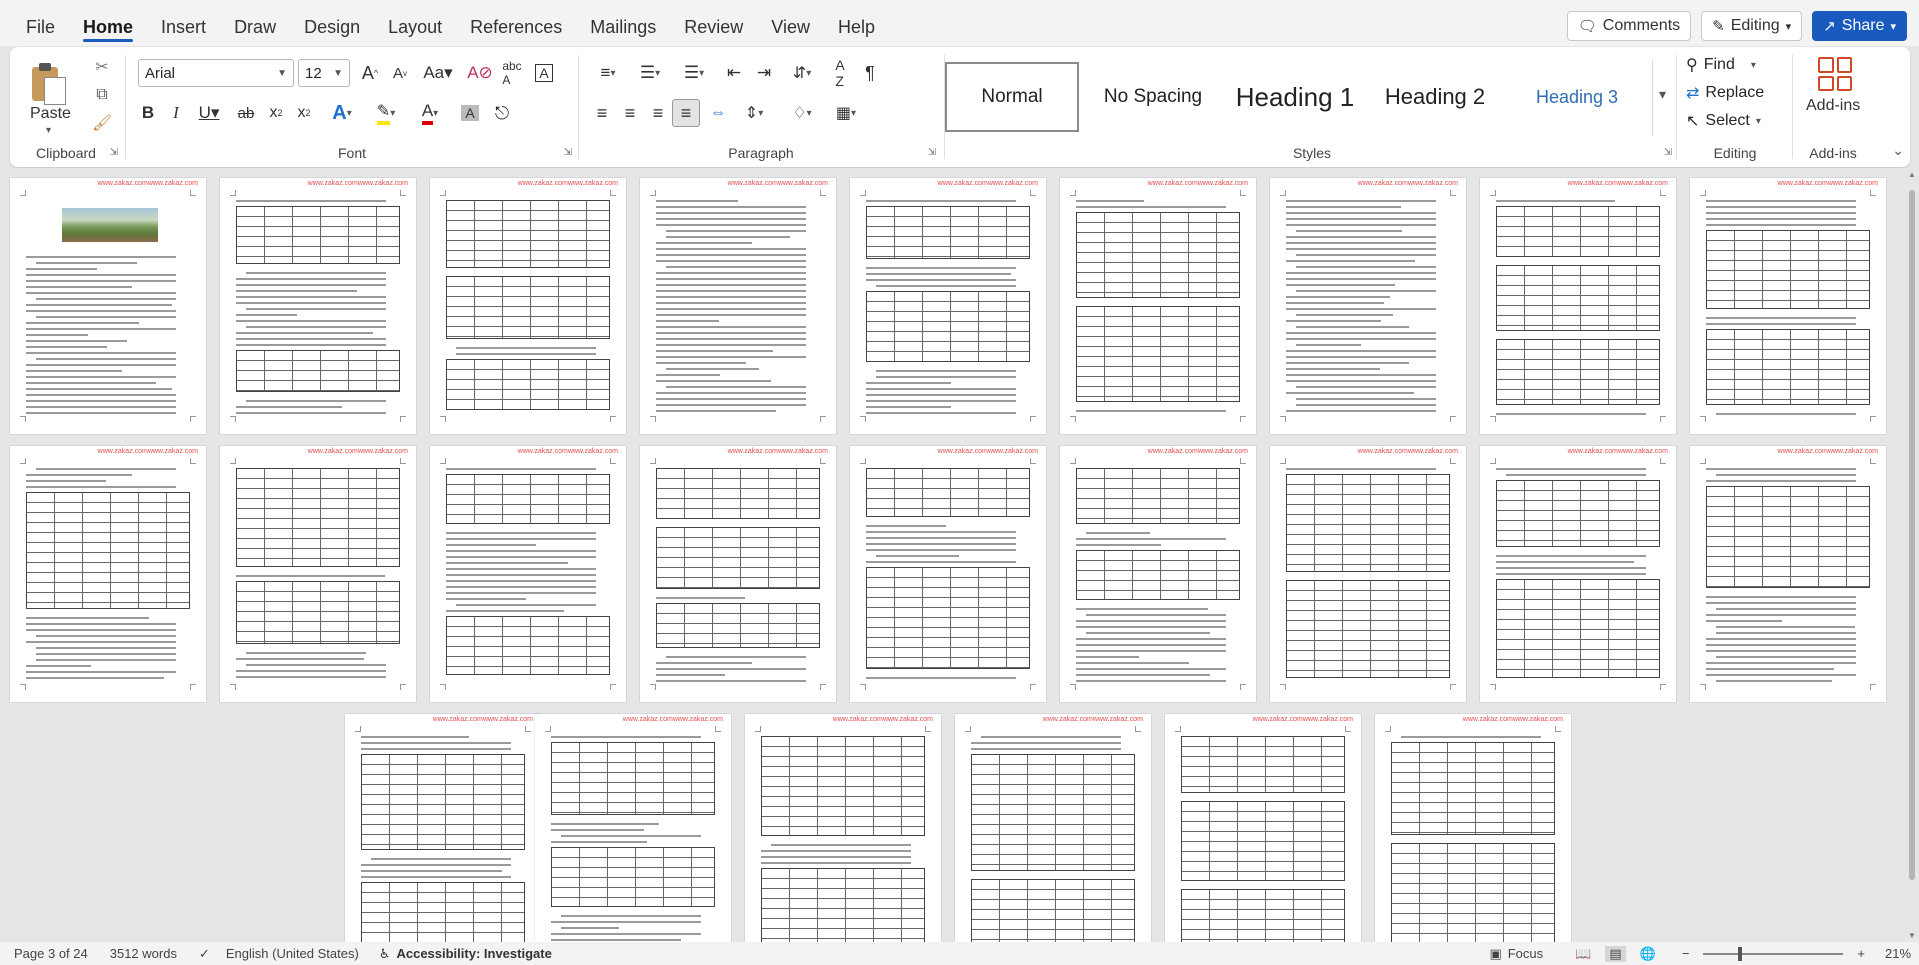 This screenshot has height=965, width=1919. Describe the element at coordinates (1686, 953) in the screenshot. I see `zoom-out-icon: −` at that location.